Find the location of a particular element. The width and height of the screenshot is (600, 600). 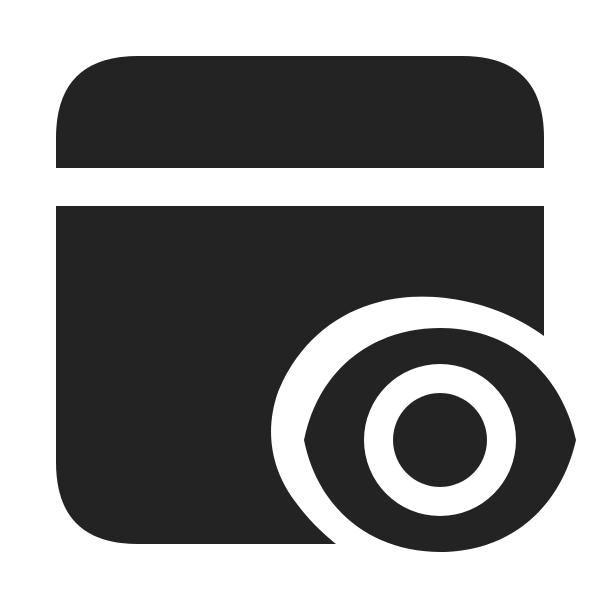

eye-pupil-icon is located at coordinates (440, 440).